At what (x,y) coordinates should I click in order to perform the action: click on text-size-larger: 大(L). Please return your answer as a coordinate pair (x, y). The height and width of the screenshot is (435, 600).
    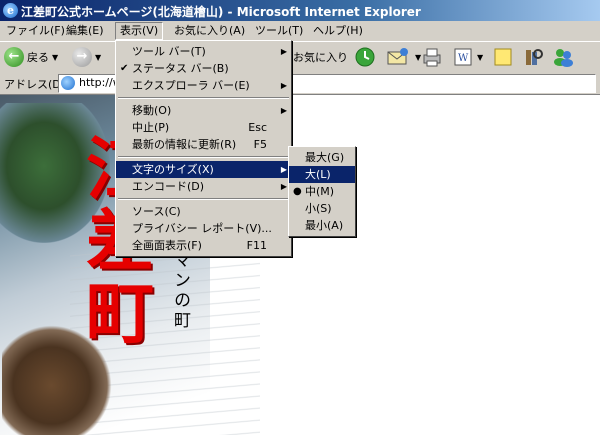
    Looking at the image, I should click on (322, 174).